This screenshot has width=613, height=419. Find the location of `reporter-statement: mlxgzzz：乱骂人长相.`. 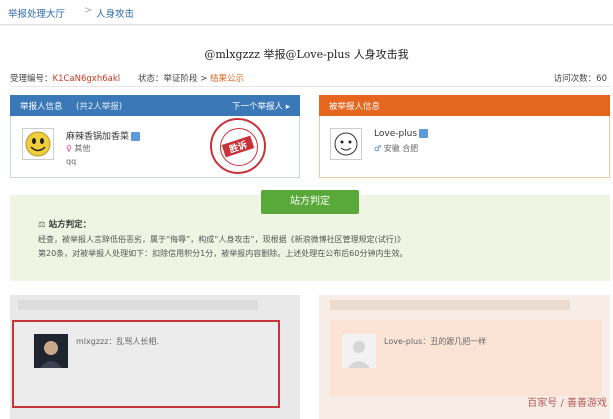

reporter-statement: mlxgzzz：乱骂人长相. is located at coordinates (117, 341).